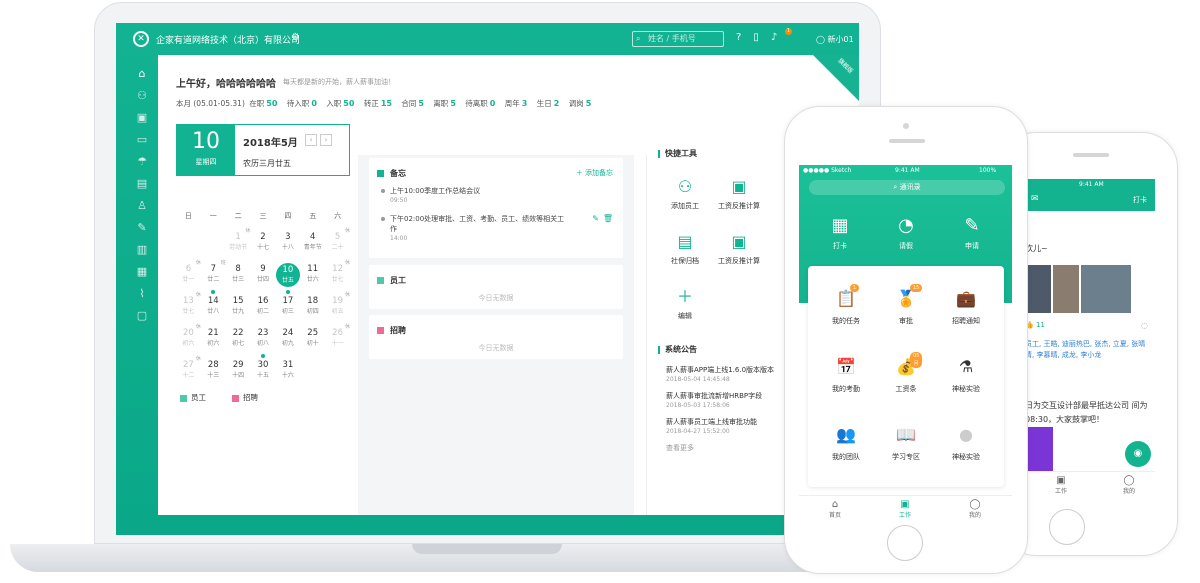 The width and height of the screenshot is (1200, 583). What do you see at coordinates (840, 233) in the screenshot?
I see `quick-punch: ▦ 打卡` at bounding box center [840, 233].